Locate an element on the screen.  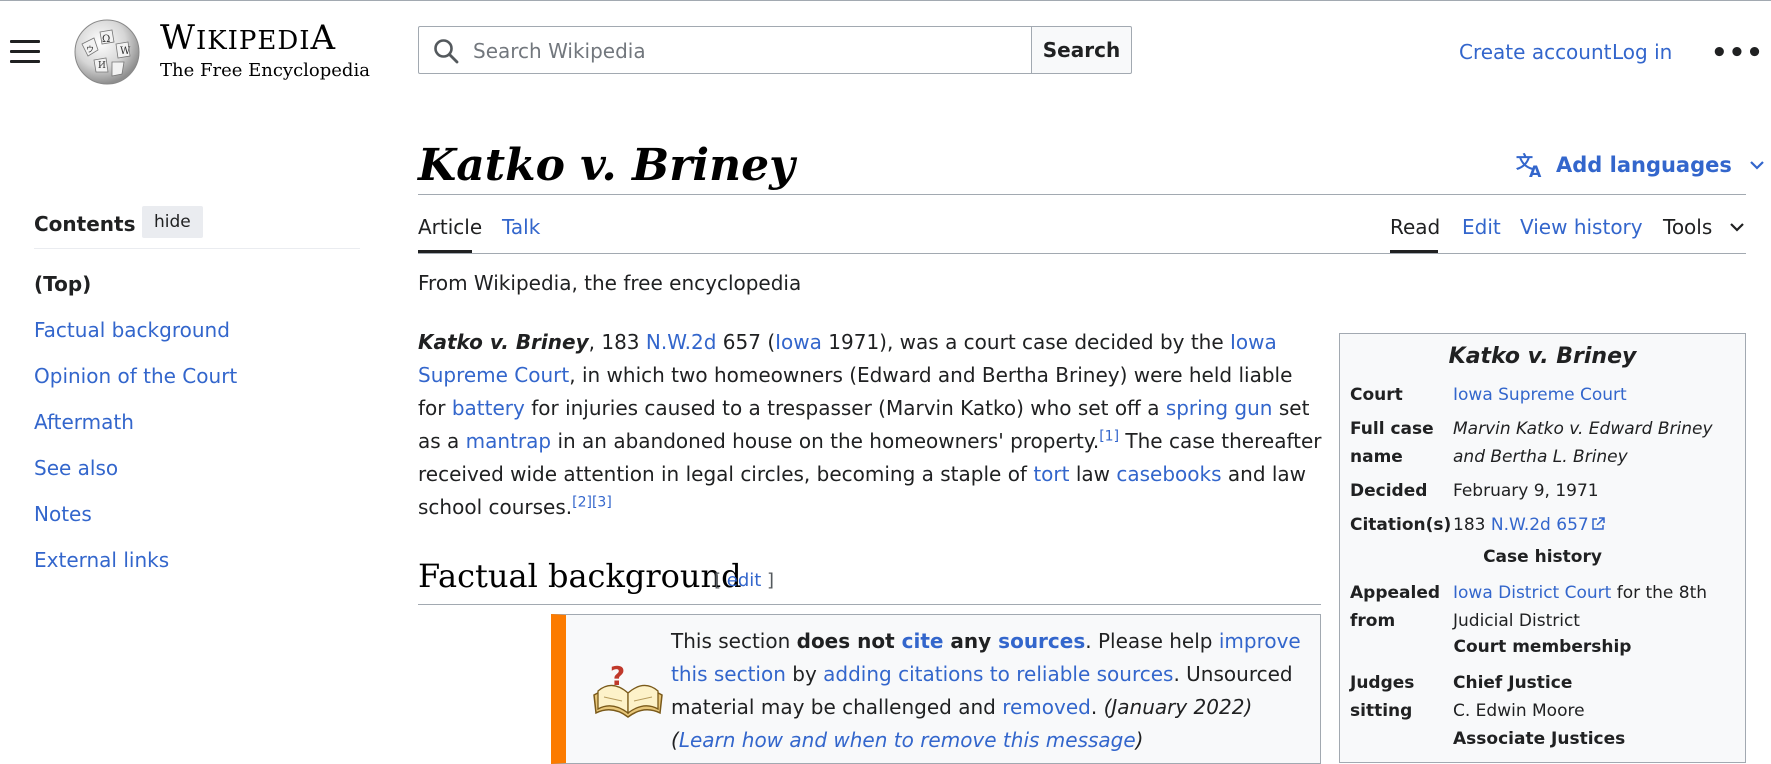
infobox-caption: Katko v. Briney is located at coordinates (1542, 356).